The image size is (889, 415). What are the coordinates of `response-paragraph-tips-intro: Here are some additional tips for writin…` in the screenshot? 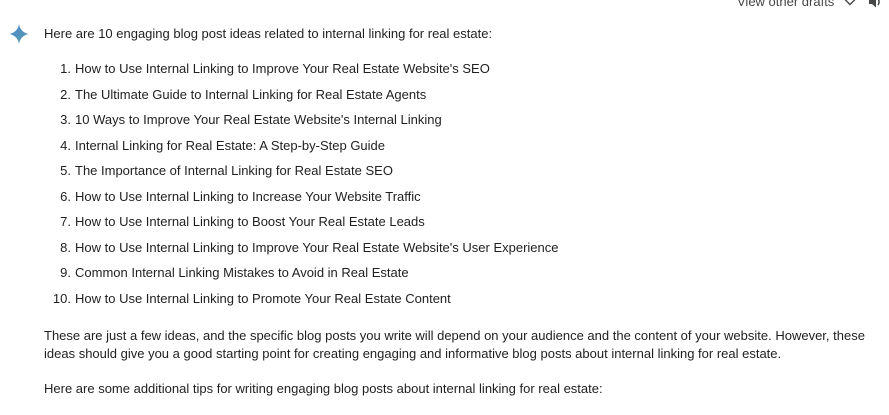 It's located at (323, 388).